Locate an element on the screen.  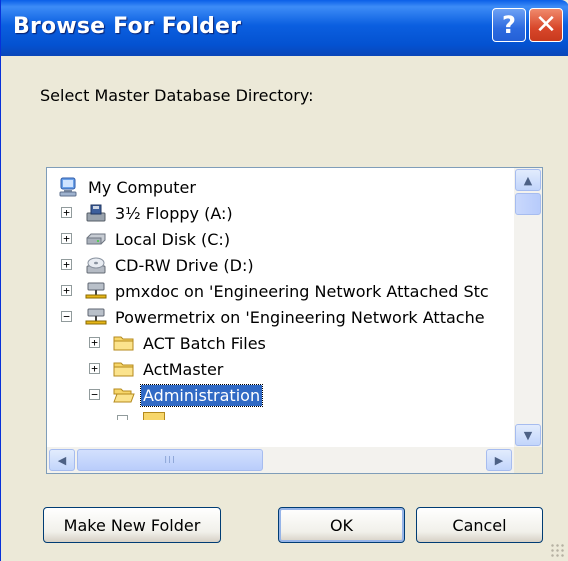
floppy-drive-icon is located at coordinates (96, 213).